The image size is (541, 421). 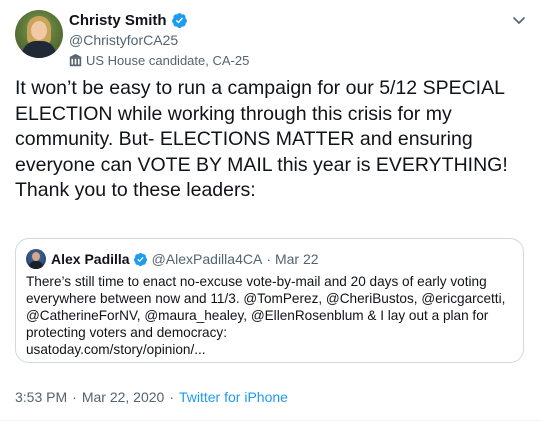 I want to click on tweet-source-link: Twitter for iPhone, so click(x=233, y=397).